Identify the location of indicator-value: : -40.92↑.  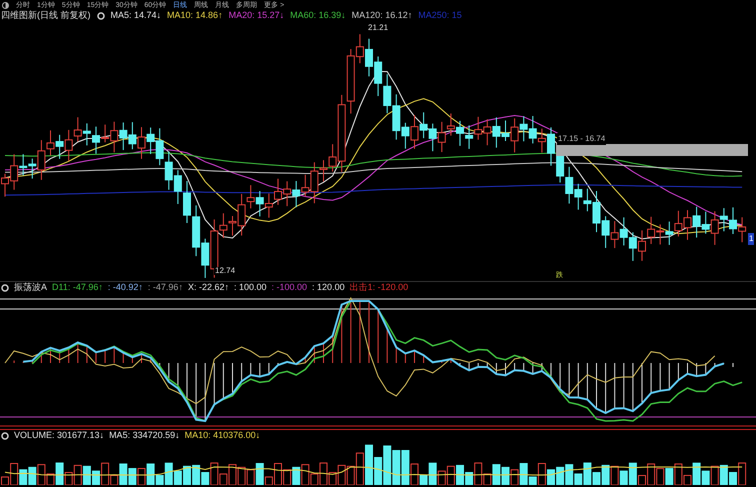
(125, 287).